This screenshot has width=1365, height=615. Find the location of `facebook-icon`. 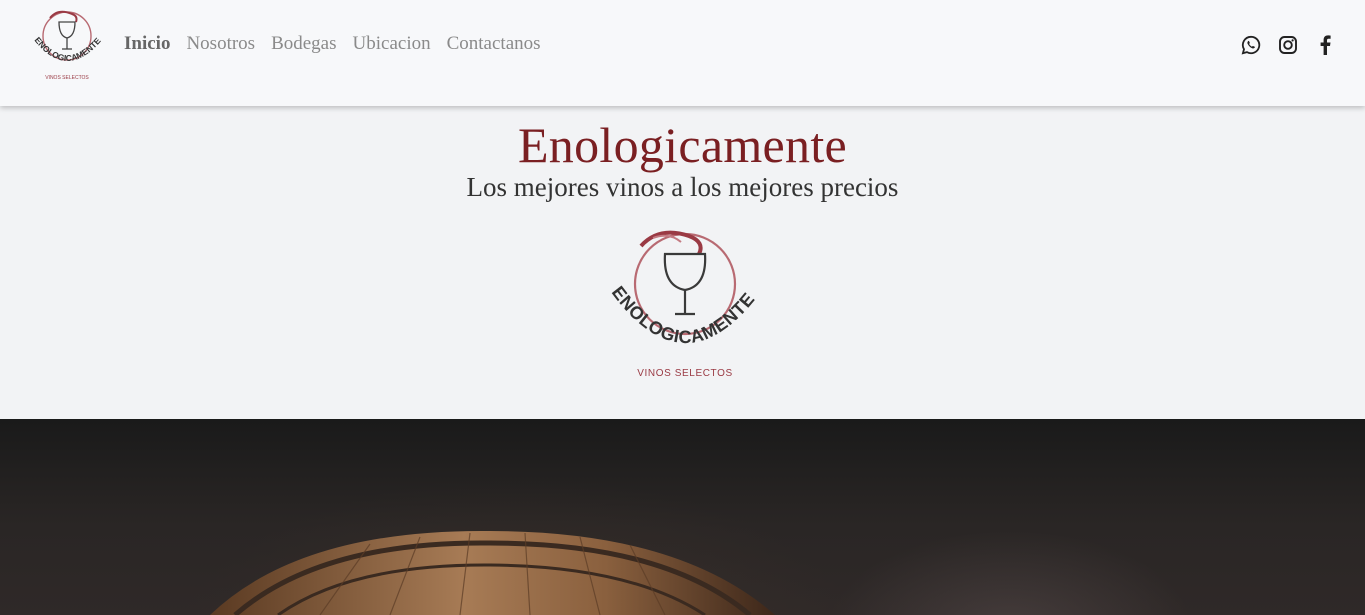

facebook-icon is located at coordinates (1325, 45).